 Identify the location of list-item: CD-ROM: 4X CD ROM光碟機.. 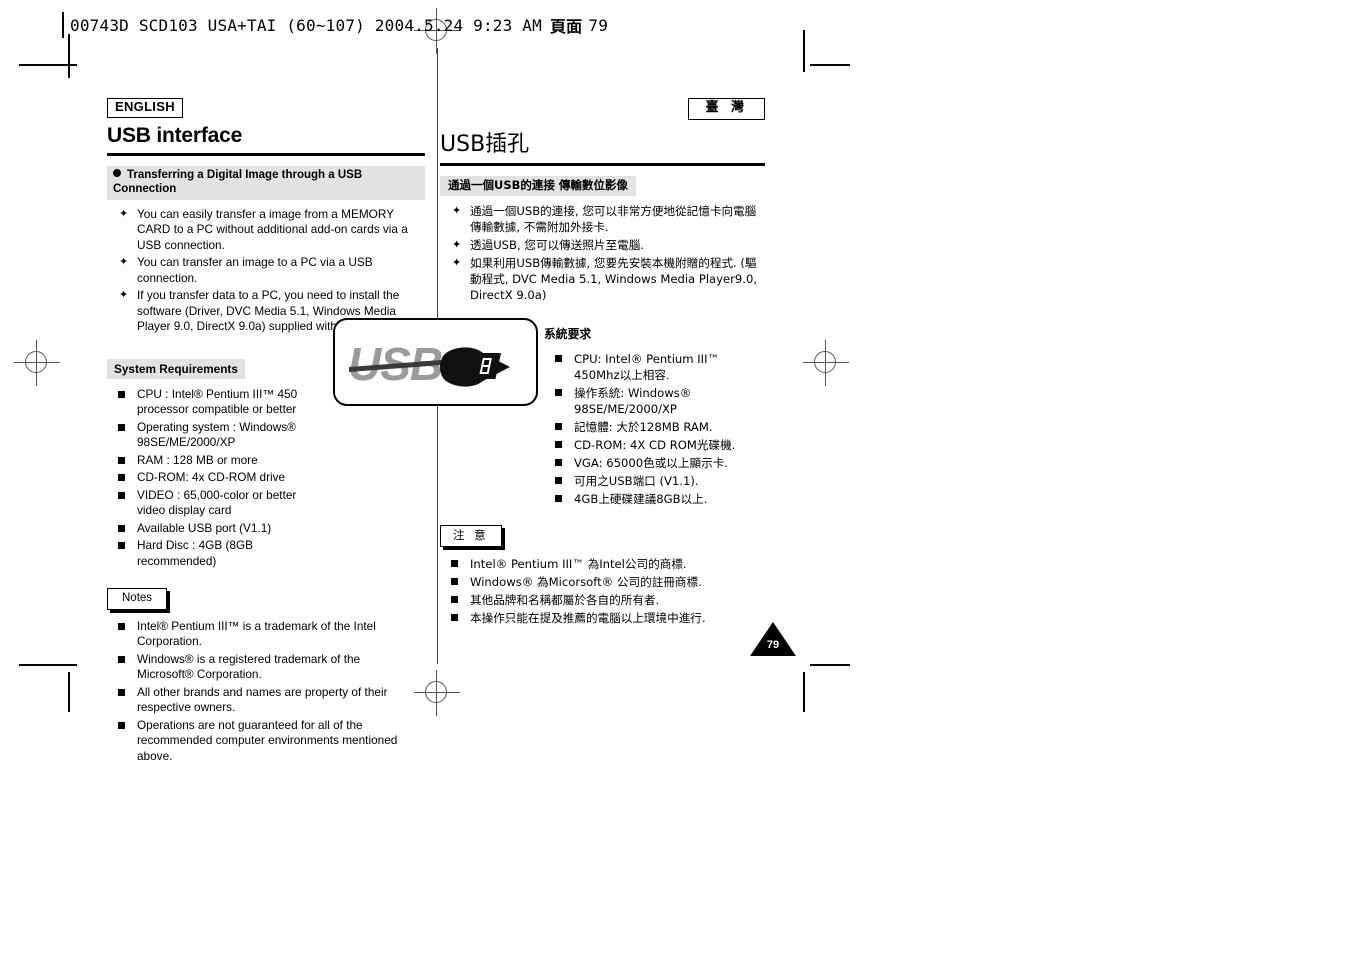
(651, 445).